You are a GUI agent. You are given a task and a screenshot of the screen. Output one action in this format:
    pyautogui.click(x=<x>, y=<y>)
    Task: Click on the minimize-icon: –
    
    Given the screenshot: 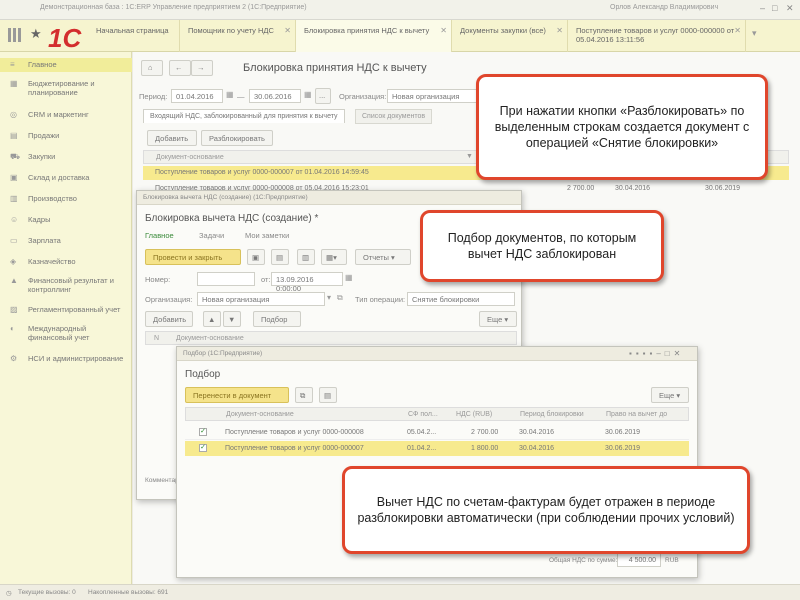 What is the action you would take?
    pyautogui.click(x=762, y=8)
    